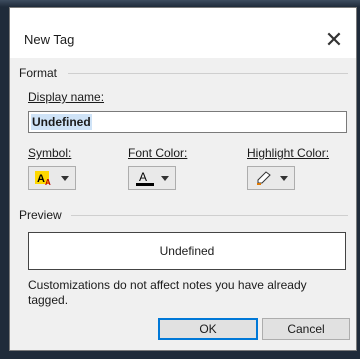 Image resolution: width=360 pixels, height=359 pixels. I want to click on display-name-label-text: Display name:, so click(66, 97).